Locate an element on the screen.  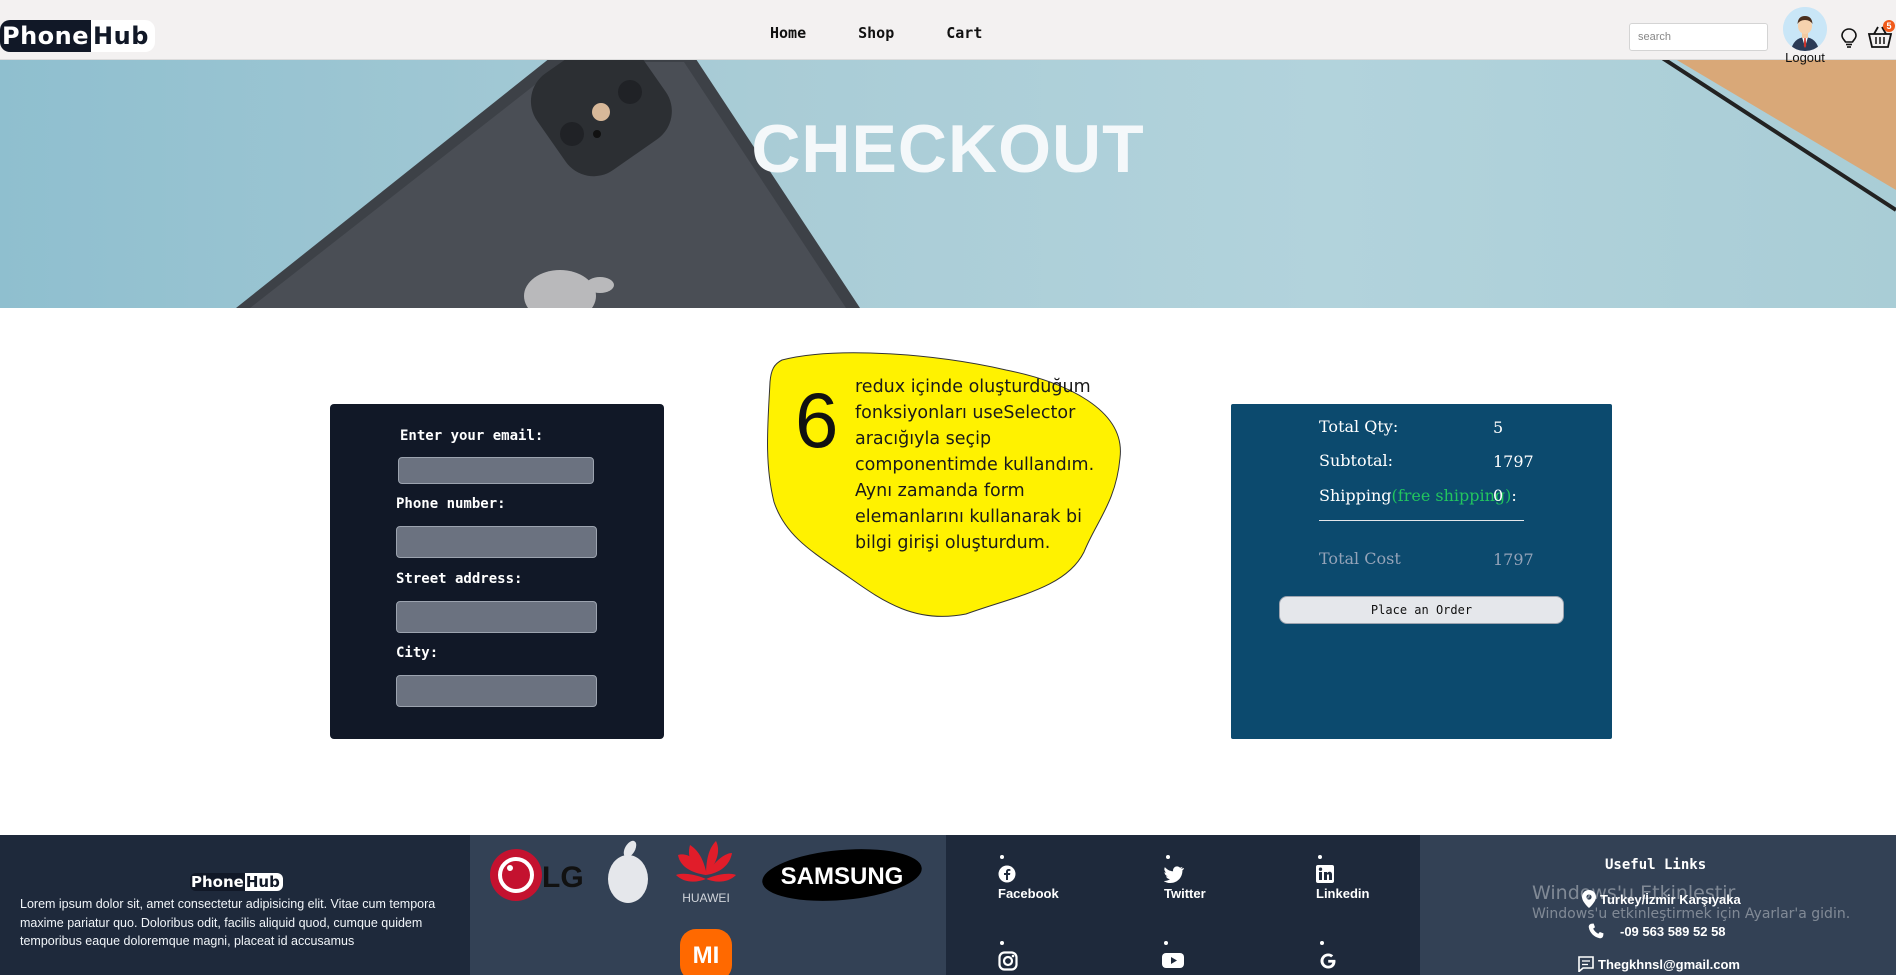
facebook-icon is located at coordinates (1007, 874).